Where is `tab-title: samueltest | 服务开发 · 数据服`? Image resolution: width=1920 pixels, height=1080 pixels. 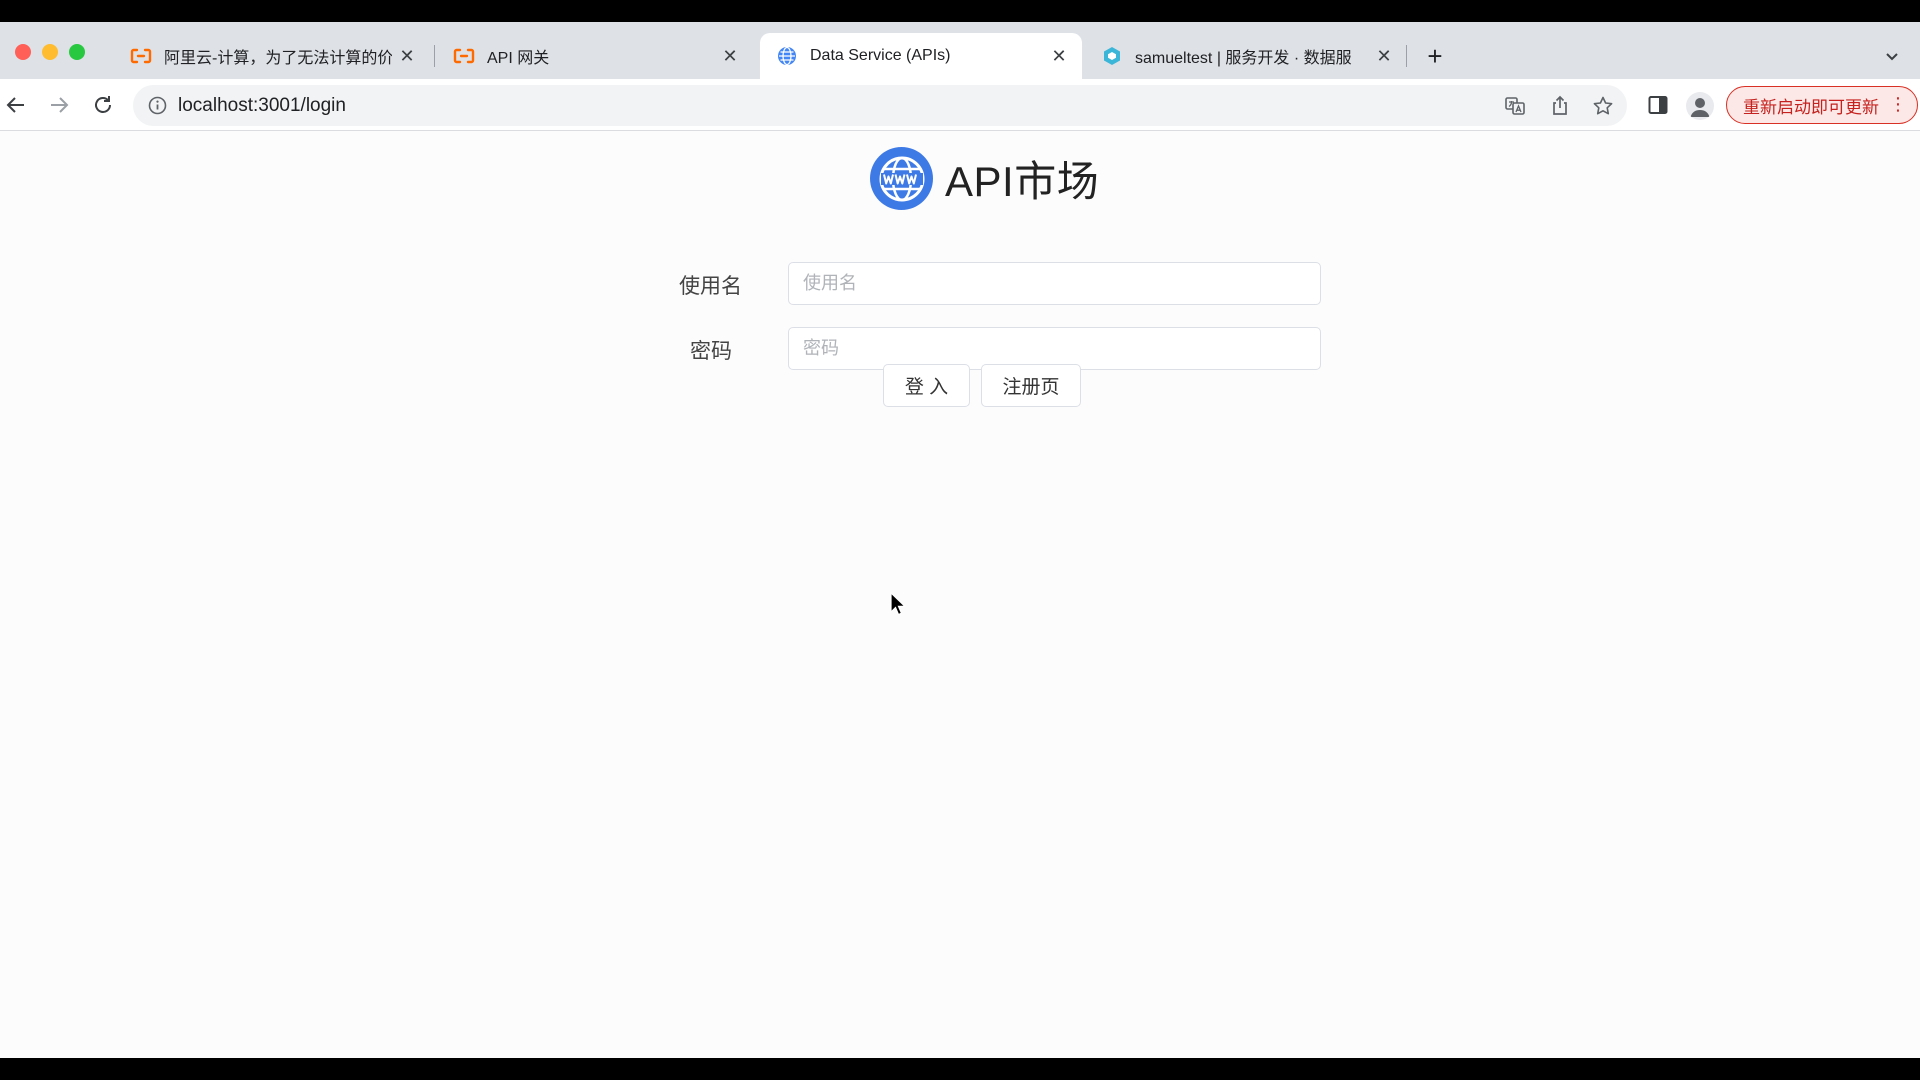
tab-title: samueltest | 服务开发 · 数据服 is located at coordinates (1243, 58).